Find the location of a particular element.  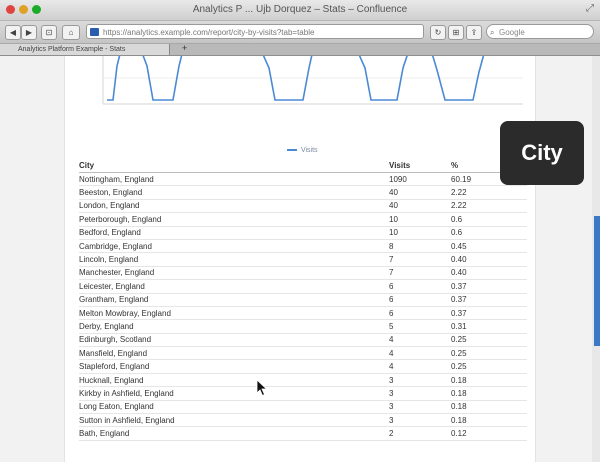

table-row: Leicester, England 6 0.37 is located at coordinates (303, 286).